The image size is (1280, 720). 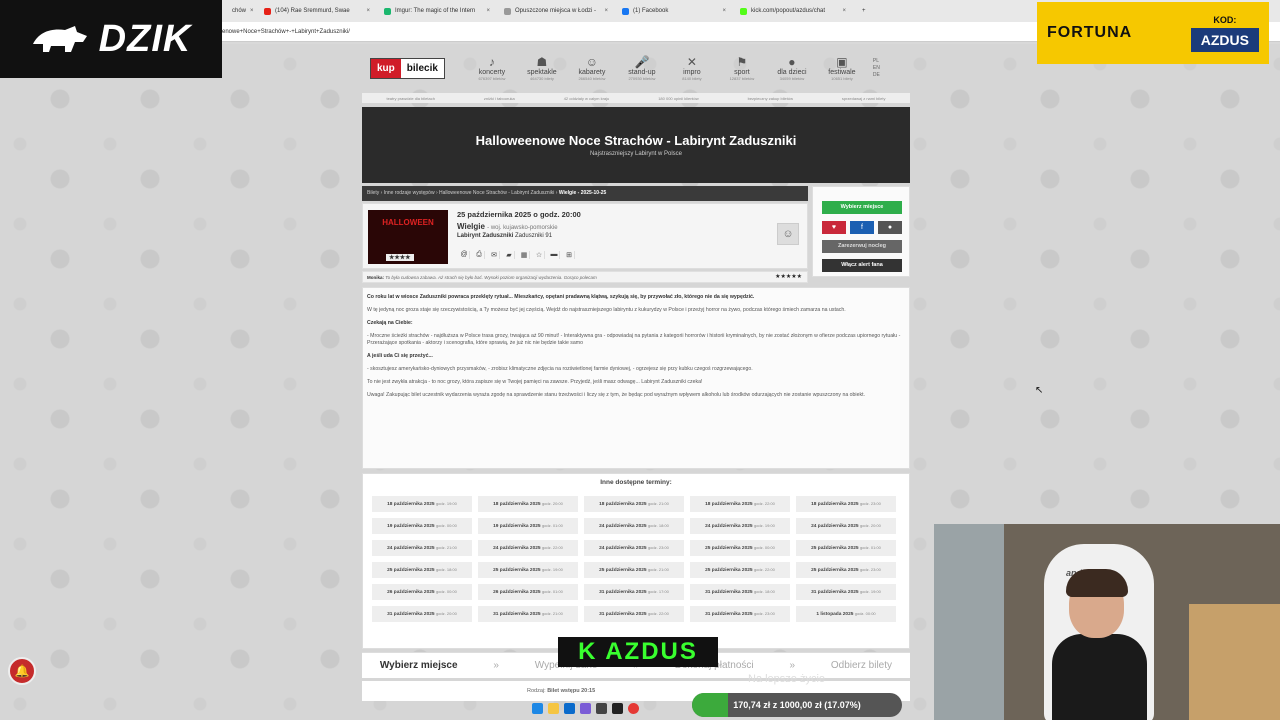 What do you see at coordinates (862, 207) in the screenshot?
I see `choose-seat-button: Wybierz miejsce` at bounding box center [862, 207].